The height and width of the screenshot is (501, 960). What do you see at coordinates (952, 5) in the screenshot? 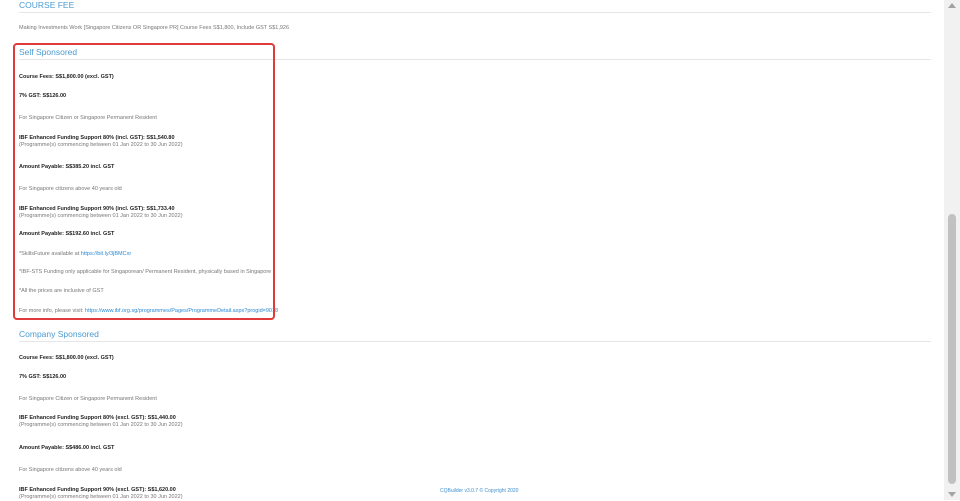
I see `scroll-up-arrow-icon` at bounding box center [952, 5].